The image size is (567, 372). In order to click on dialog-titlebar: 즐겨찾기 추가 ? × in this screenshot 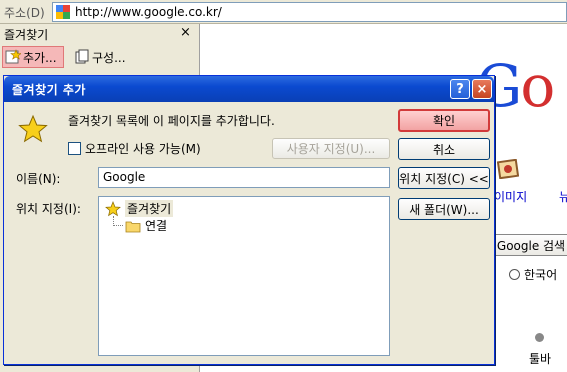, I will do `click(249, 89)`.